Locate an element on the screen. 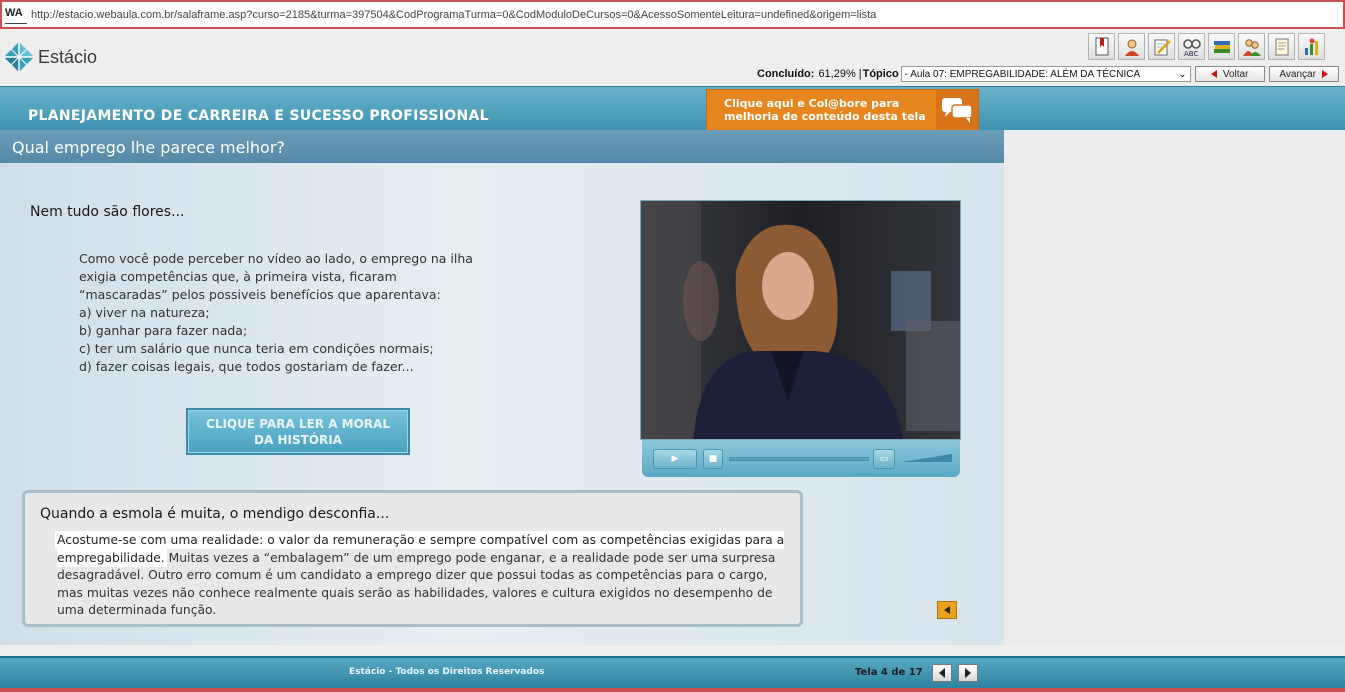  books-icon is located at coordinates (1221, 46).